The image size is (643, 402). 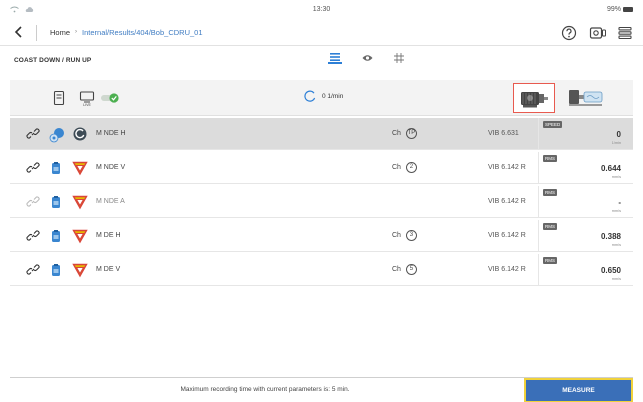 What do you see at coordinates (111, 167) in the screenshot?
I see `measurement-name: M NDE V` at bounding box center [111, 167].